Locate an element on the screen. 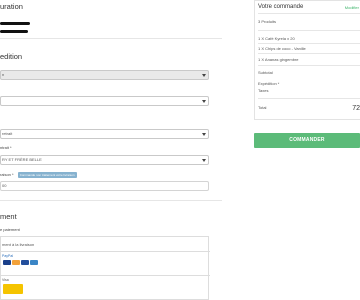 The height and width of the screenshot is (300, 360). paypal-label: PayPal is located at coordinates (8, 256).